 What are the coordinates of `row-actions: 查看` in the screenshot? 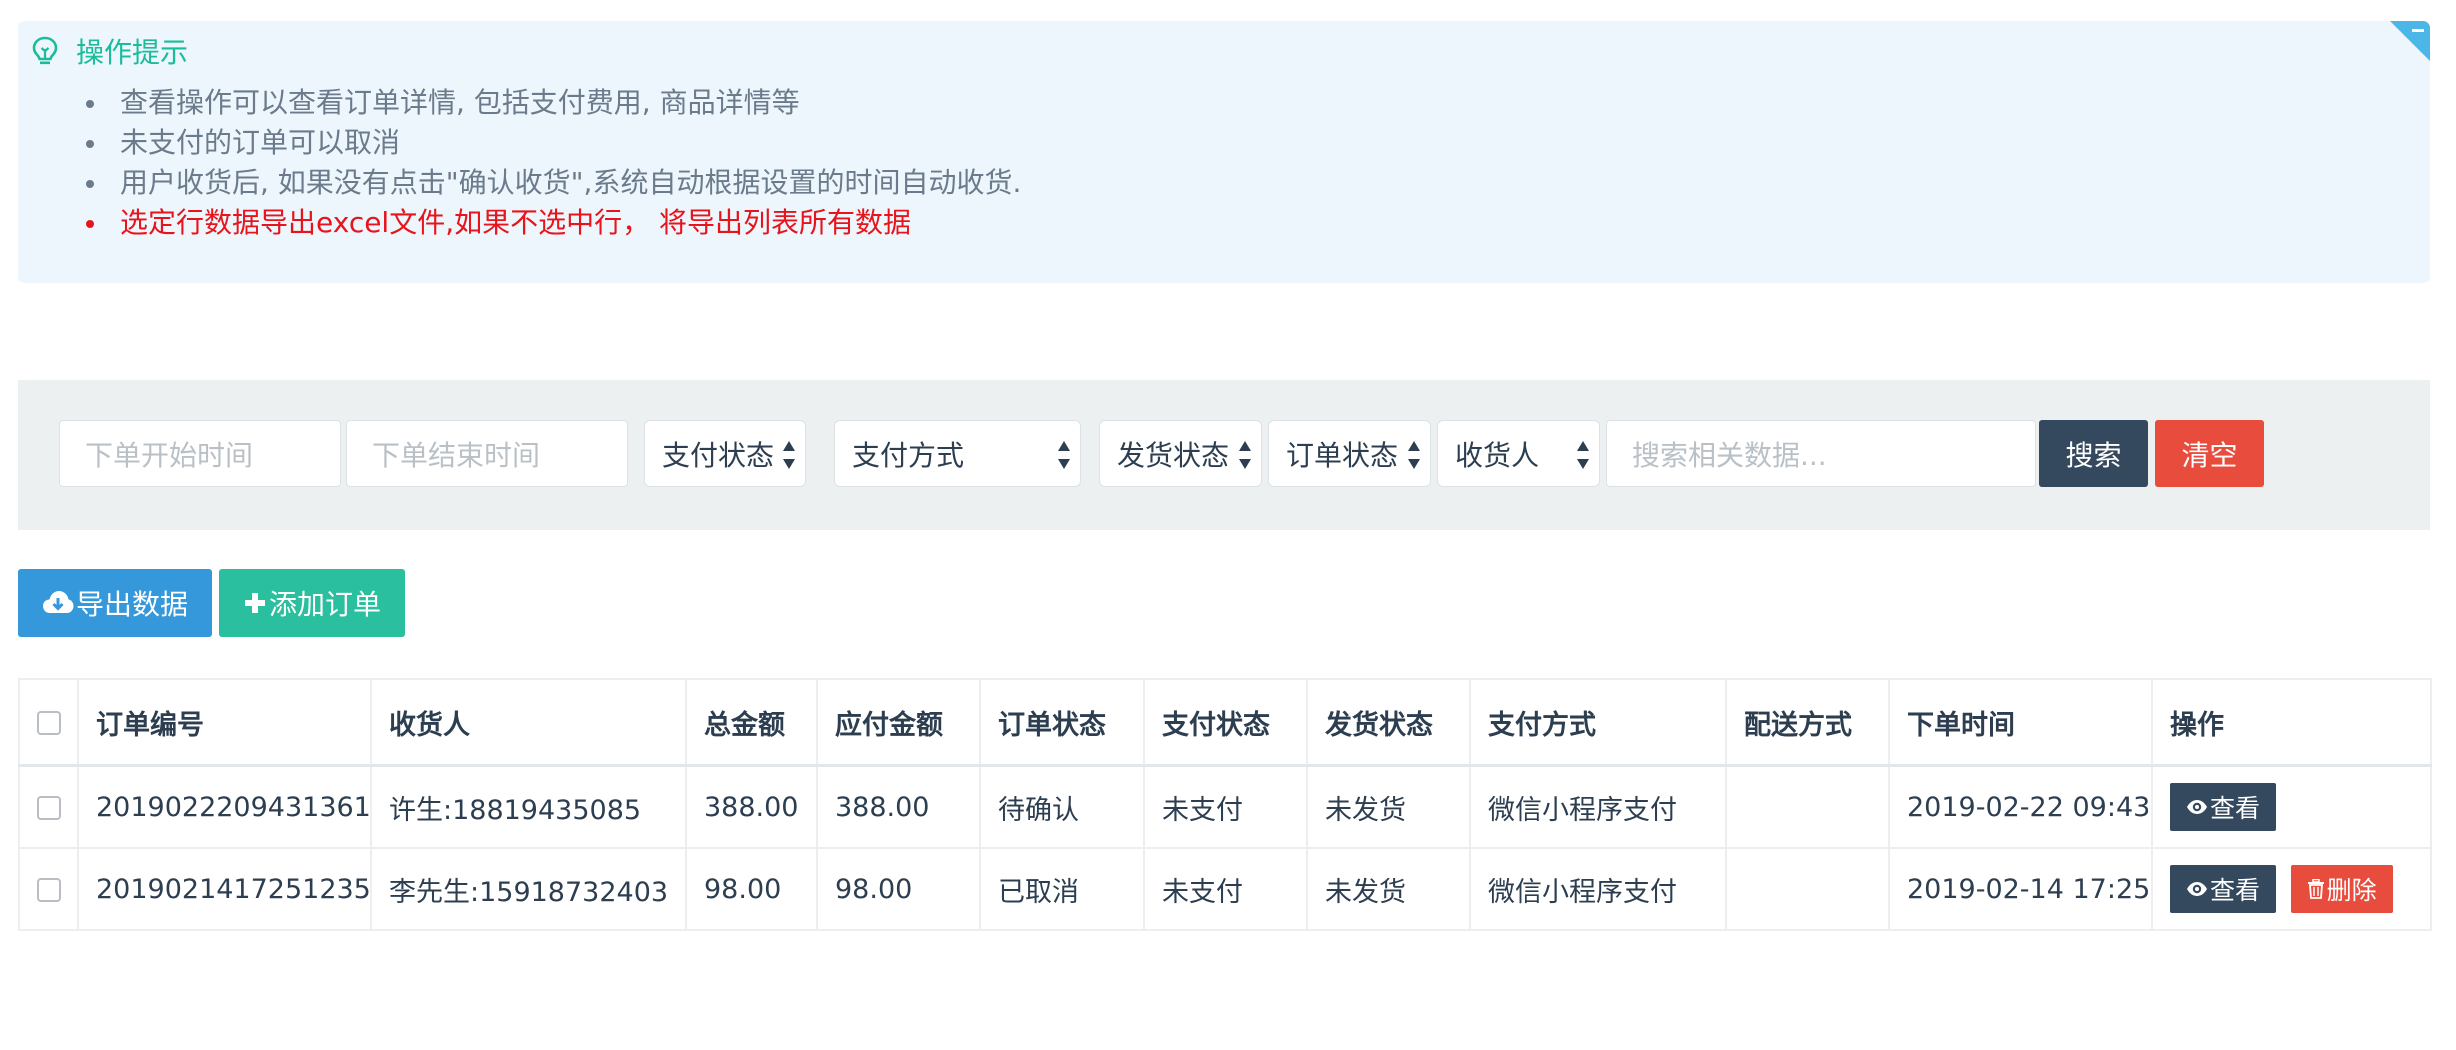 It's located at (2291, 806).